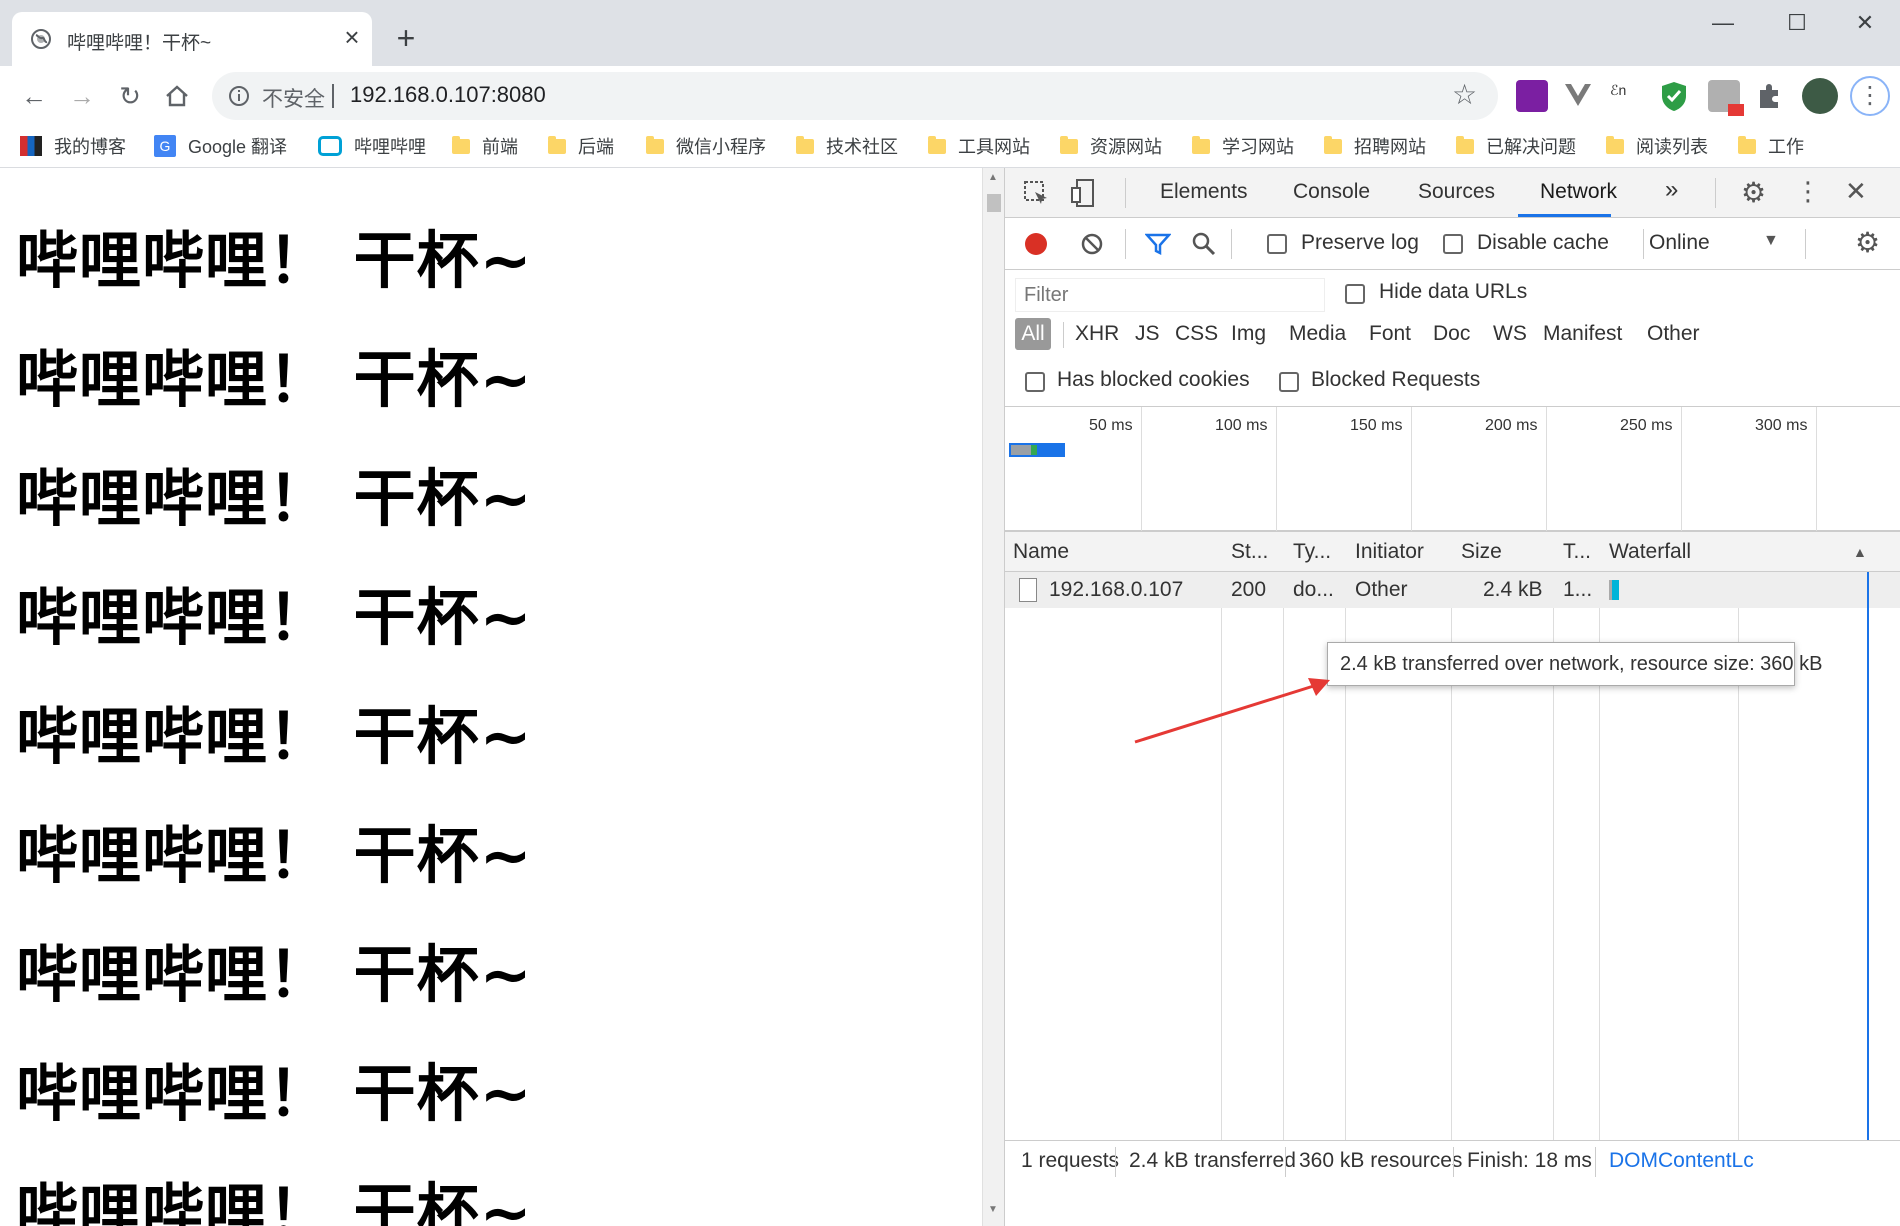  I want to click on column-header-initiator: Initiator, so click(1389, 552).